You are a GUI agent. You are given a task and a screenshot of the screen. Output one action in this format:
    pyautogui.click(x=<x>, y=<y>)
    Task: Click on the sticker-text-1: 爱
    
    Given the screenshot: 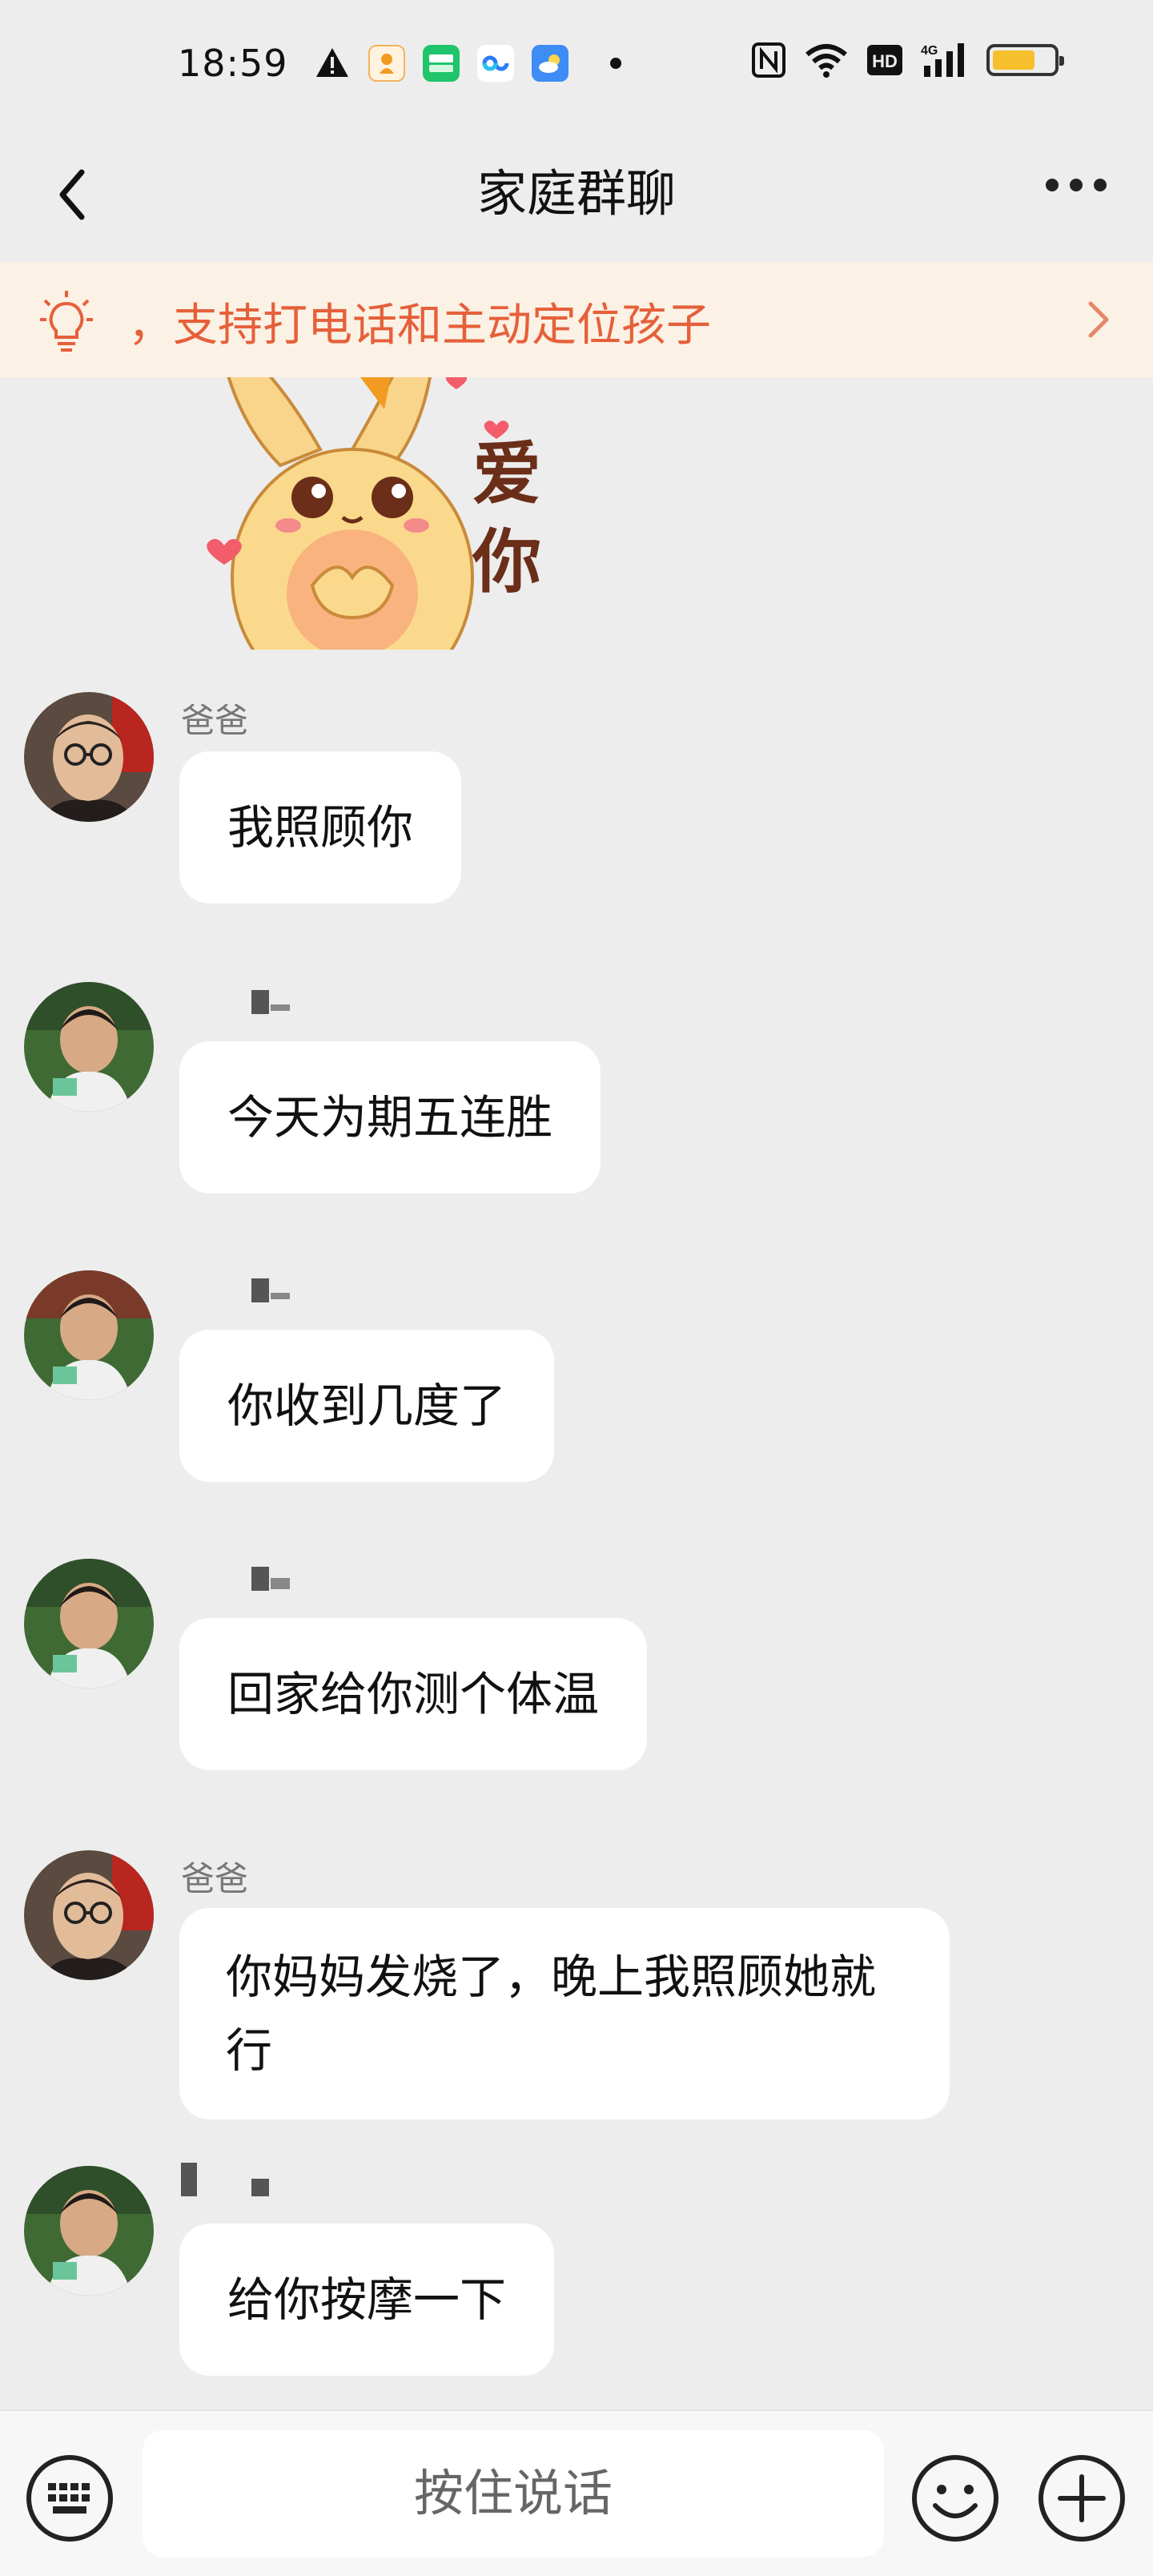 What is the action you would take?
    pyautogui.click(x=507, y=474)
    